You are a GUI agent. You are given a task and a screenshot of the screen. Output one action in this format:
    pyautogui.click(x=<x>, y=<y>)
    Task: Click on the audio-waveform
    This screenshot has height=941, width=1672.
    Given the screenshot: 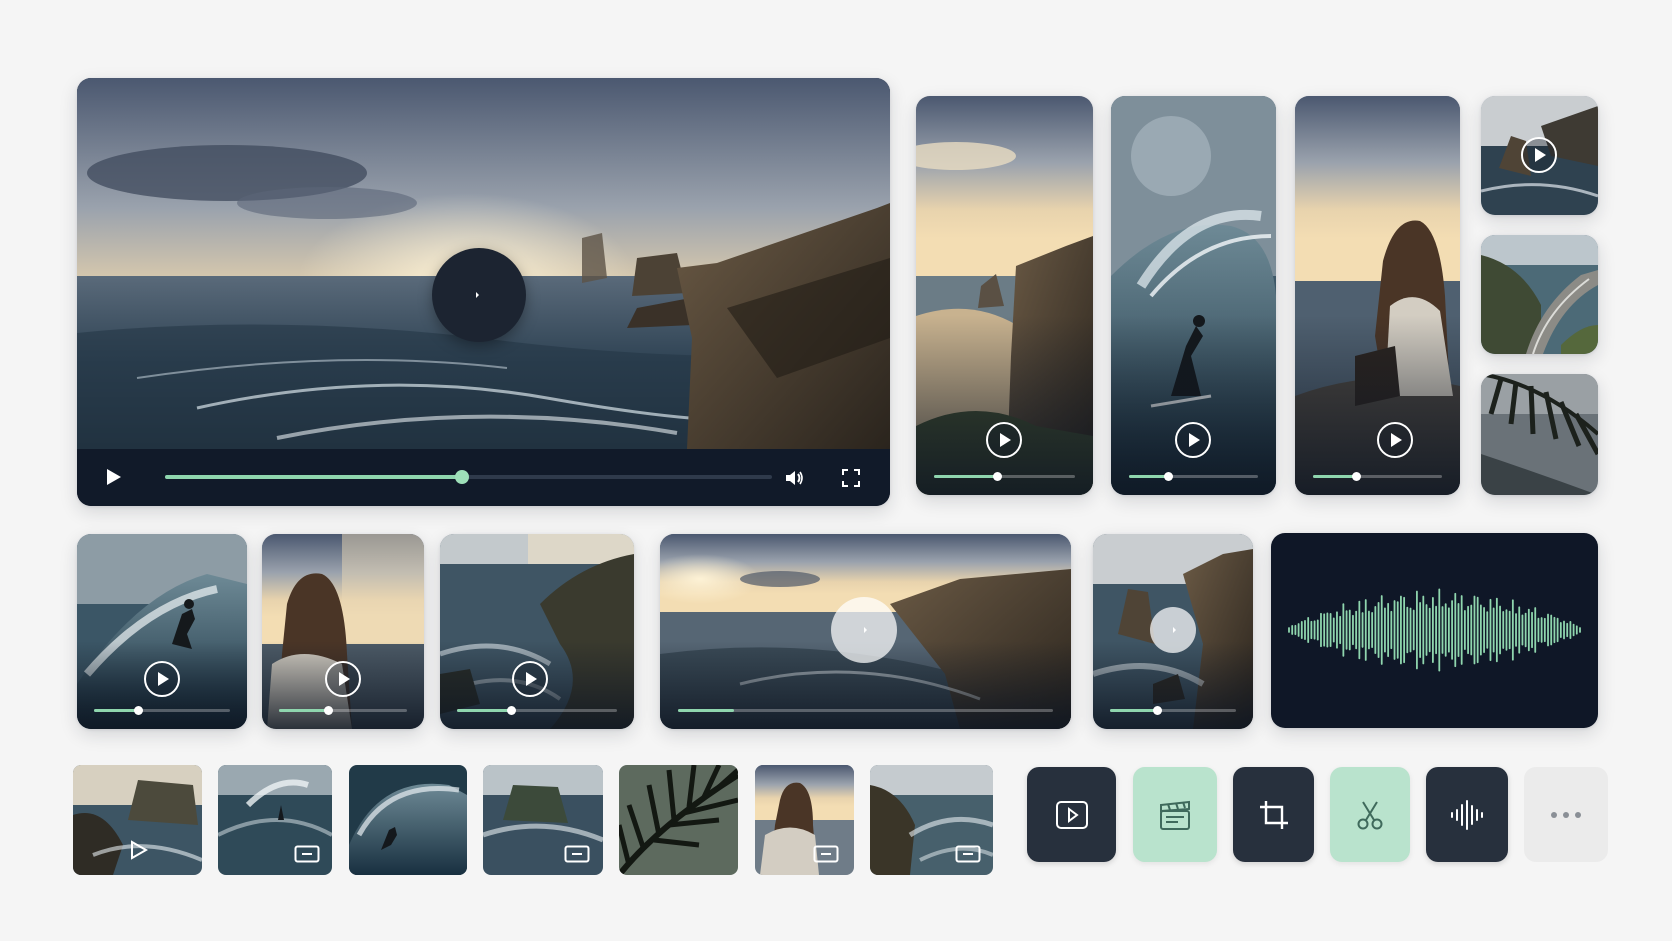 What is the action you would take?
    pyautogui.click(x=1434, y=630)
    